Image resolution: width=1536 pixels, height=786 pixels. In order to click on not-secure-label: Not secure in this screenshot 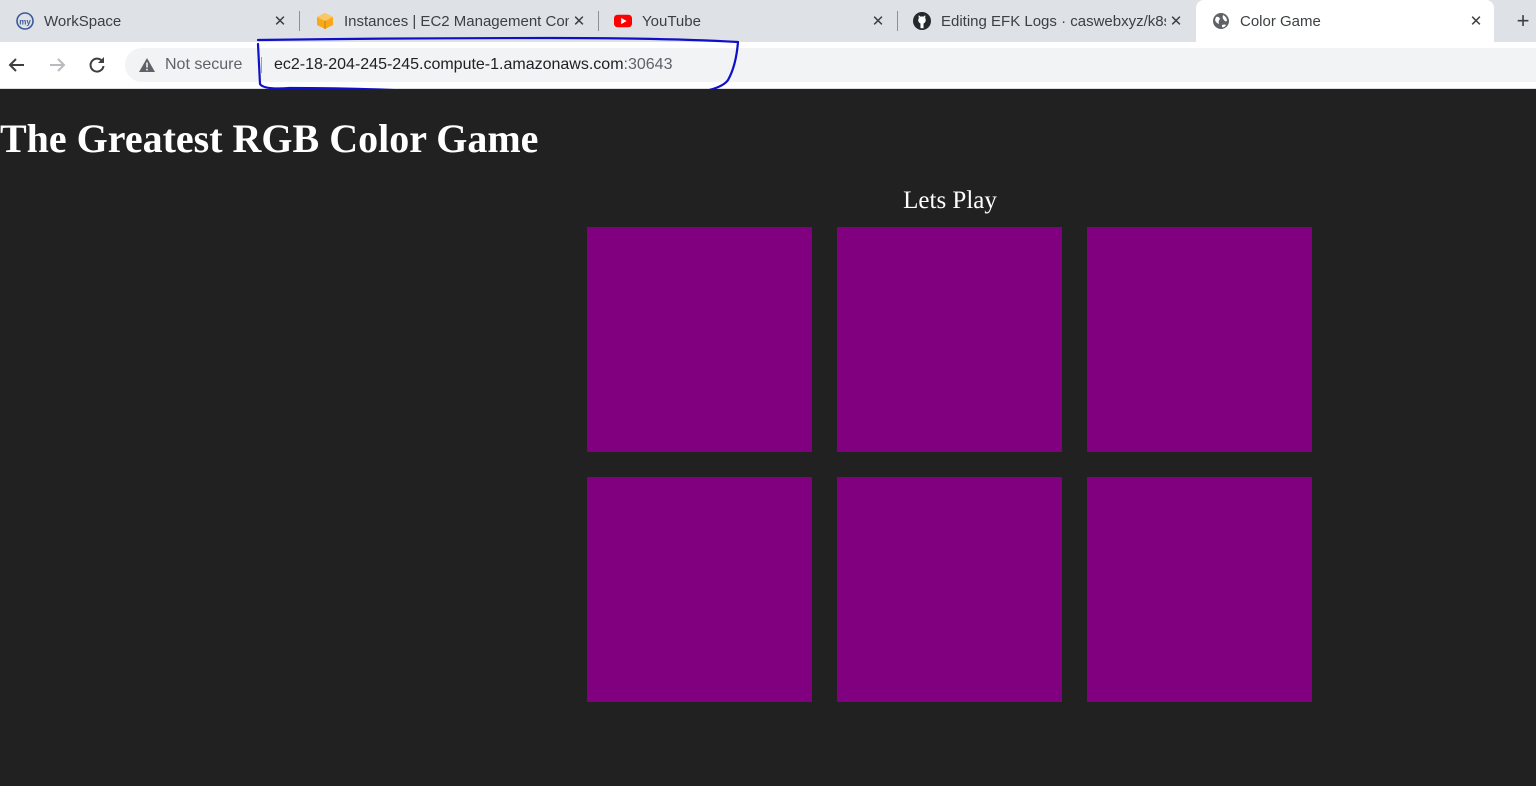, I will do `click(204, 64)`.